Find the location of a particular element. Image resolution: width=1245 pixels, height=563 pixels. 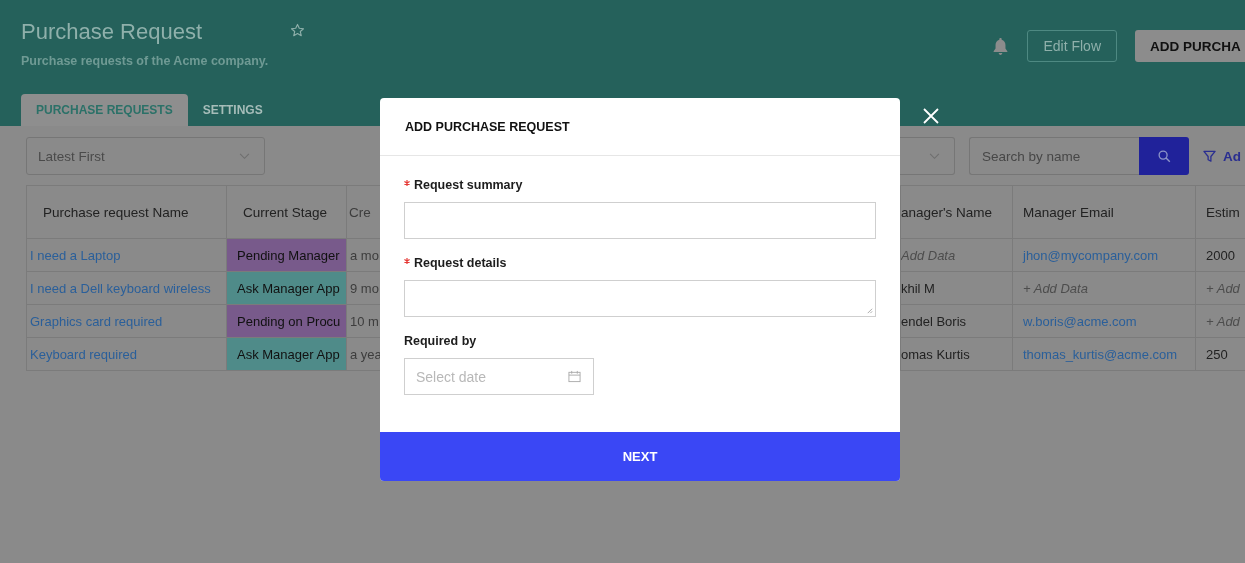

search-icon is located at coordinates (1164, 156).